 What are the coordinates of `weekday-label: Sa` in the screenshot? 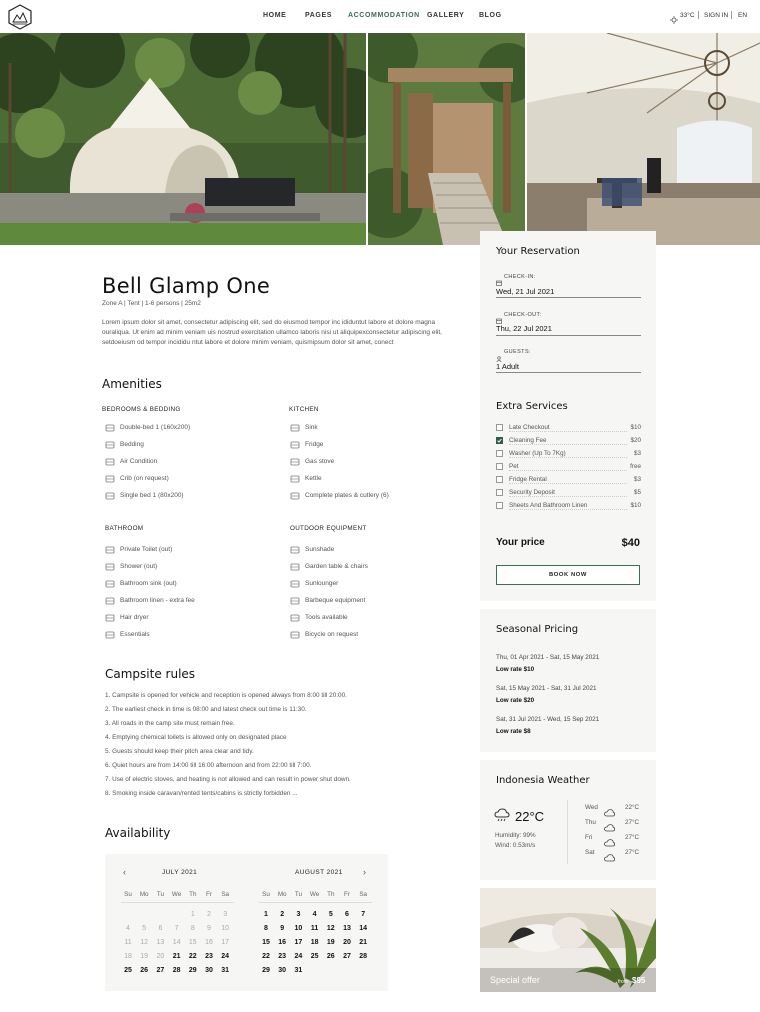 It's located at (363, 894).